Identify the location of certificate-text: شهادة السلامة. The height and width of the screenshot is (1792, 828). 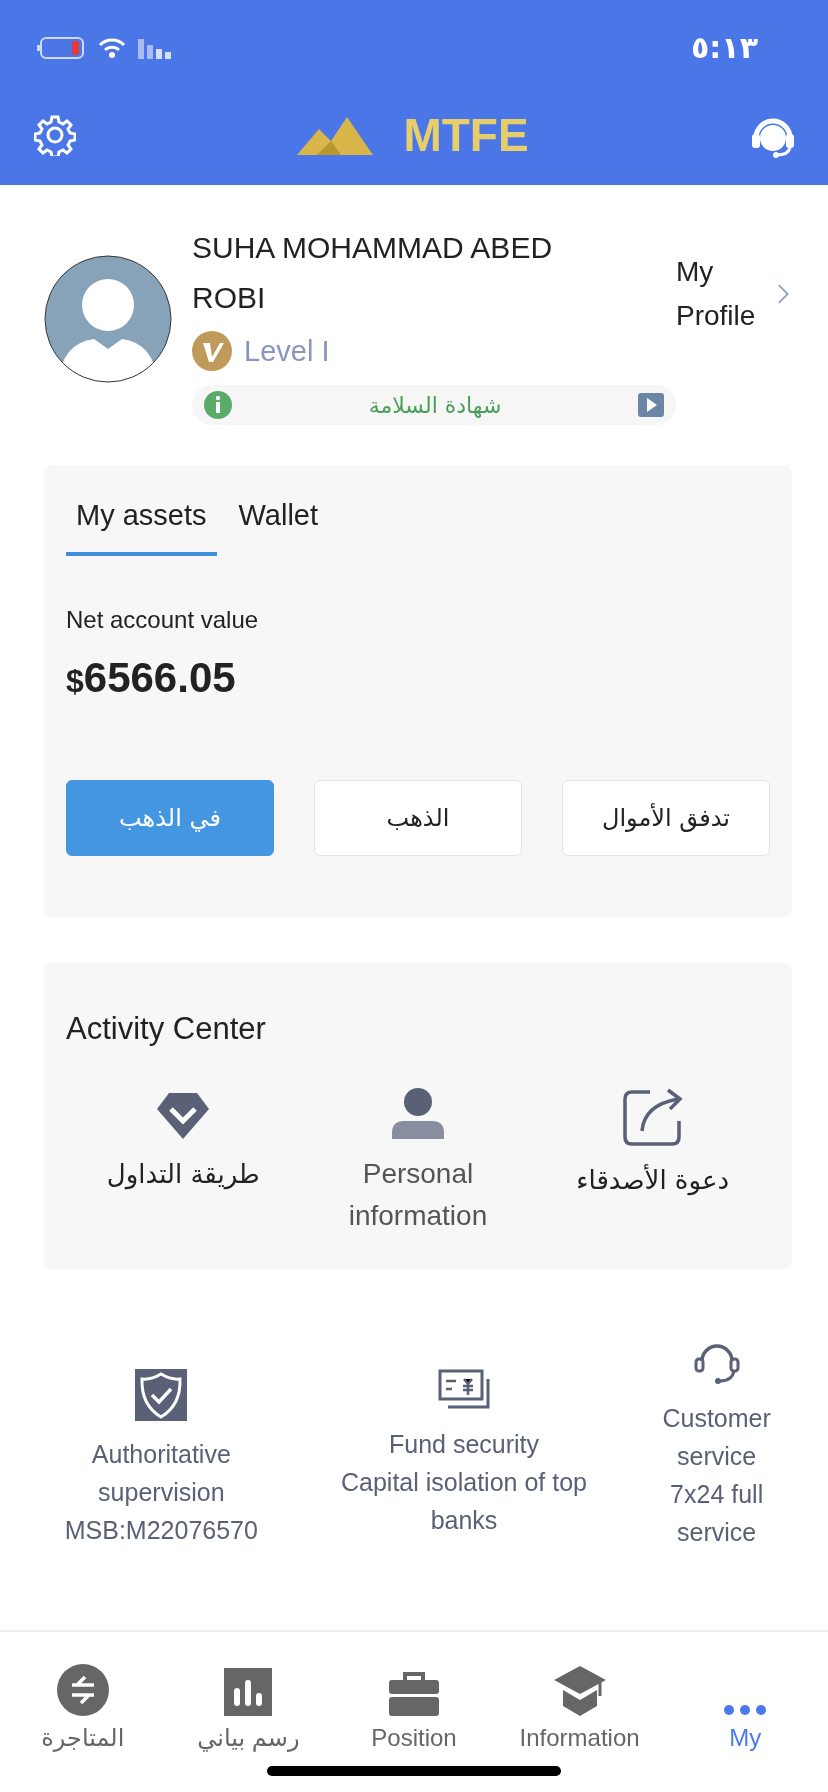
(435, 405).